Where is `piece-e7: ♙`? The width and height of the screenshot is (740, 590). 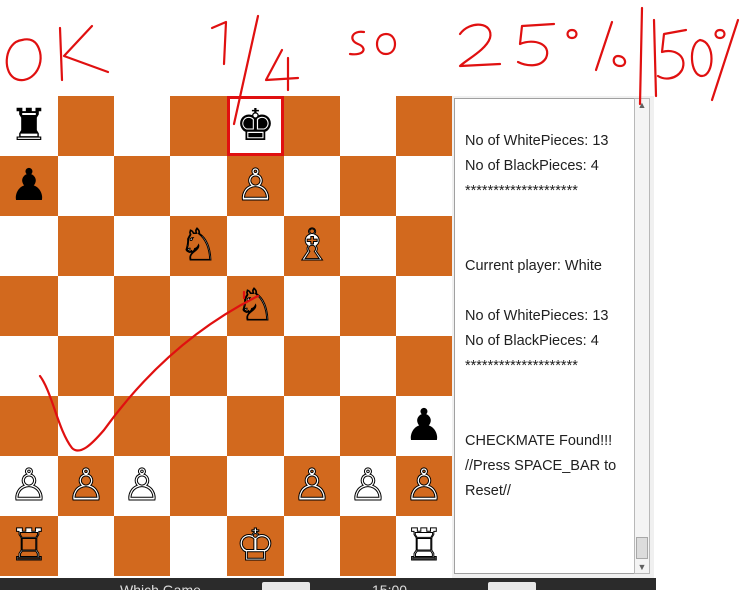
piece-e7: ♙ is located at coordinates (255, 185).